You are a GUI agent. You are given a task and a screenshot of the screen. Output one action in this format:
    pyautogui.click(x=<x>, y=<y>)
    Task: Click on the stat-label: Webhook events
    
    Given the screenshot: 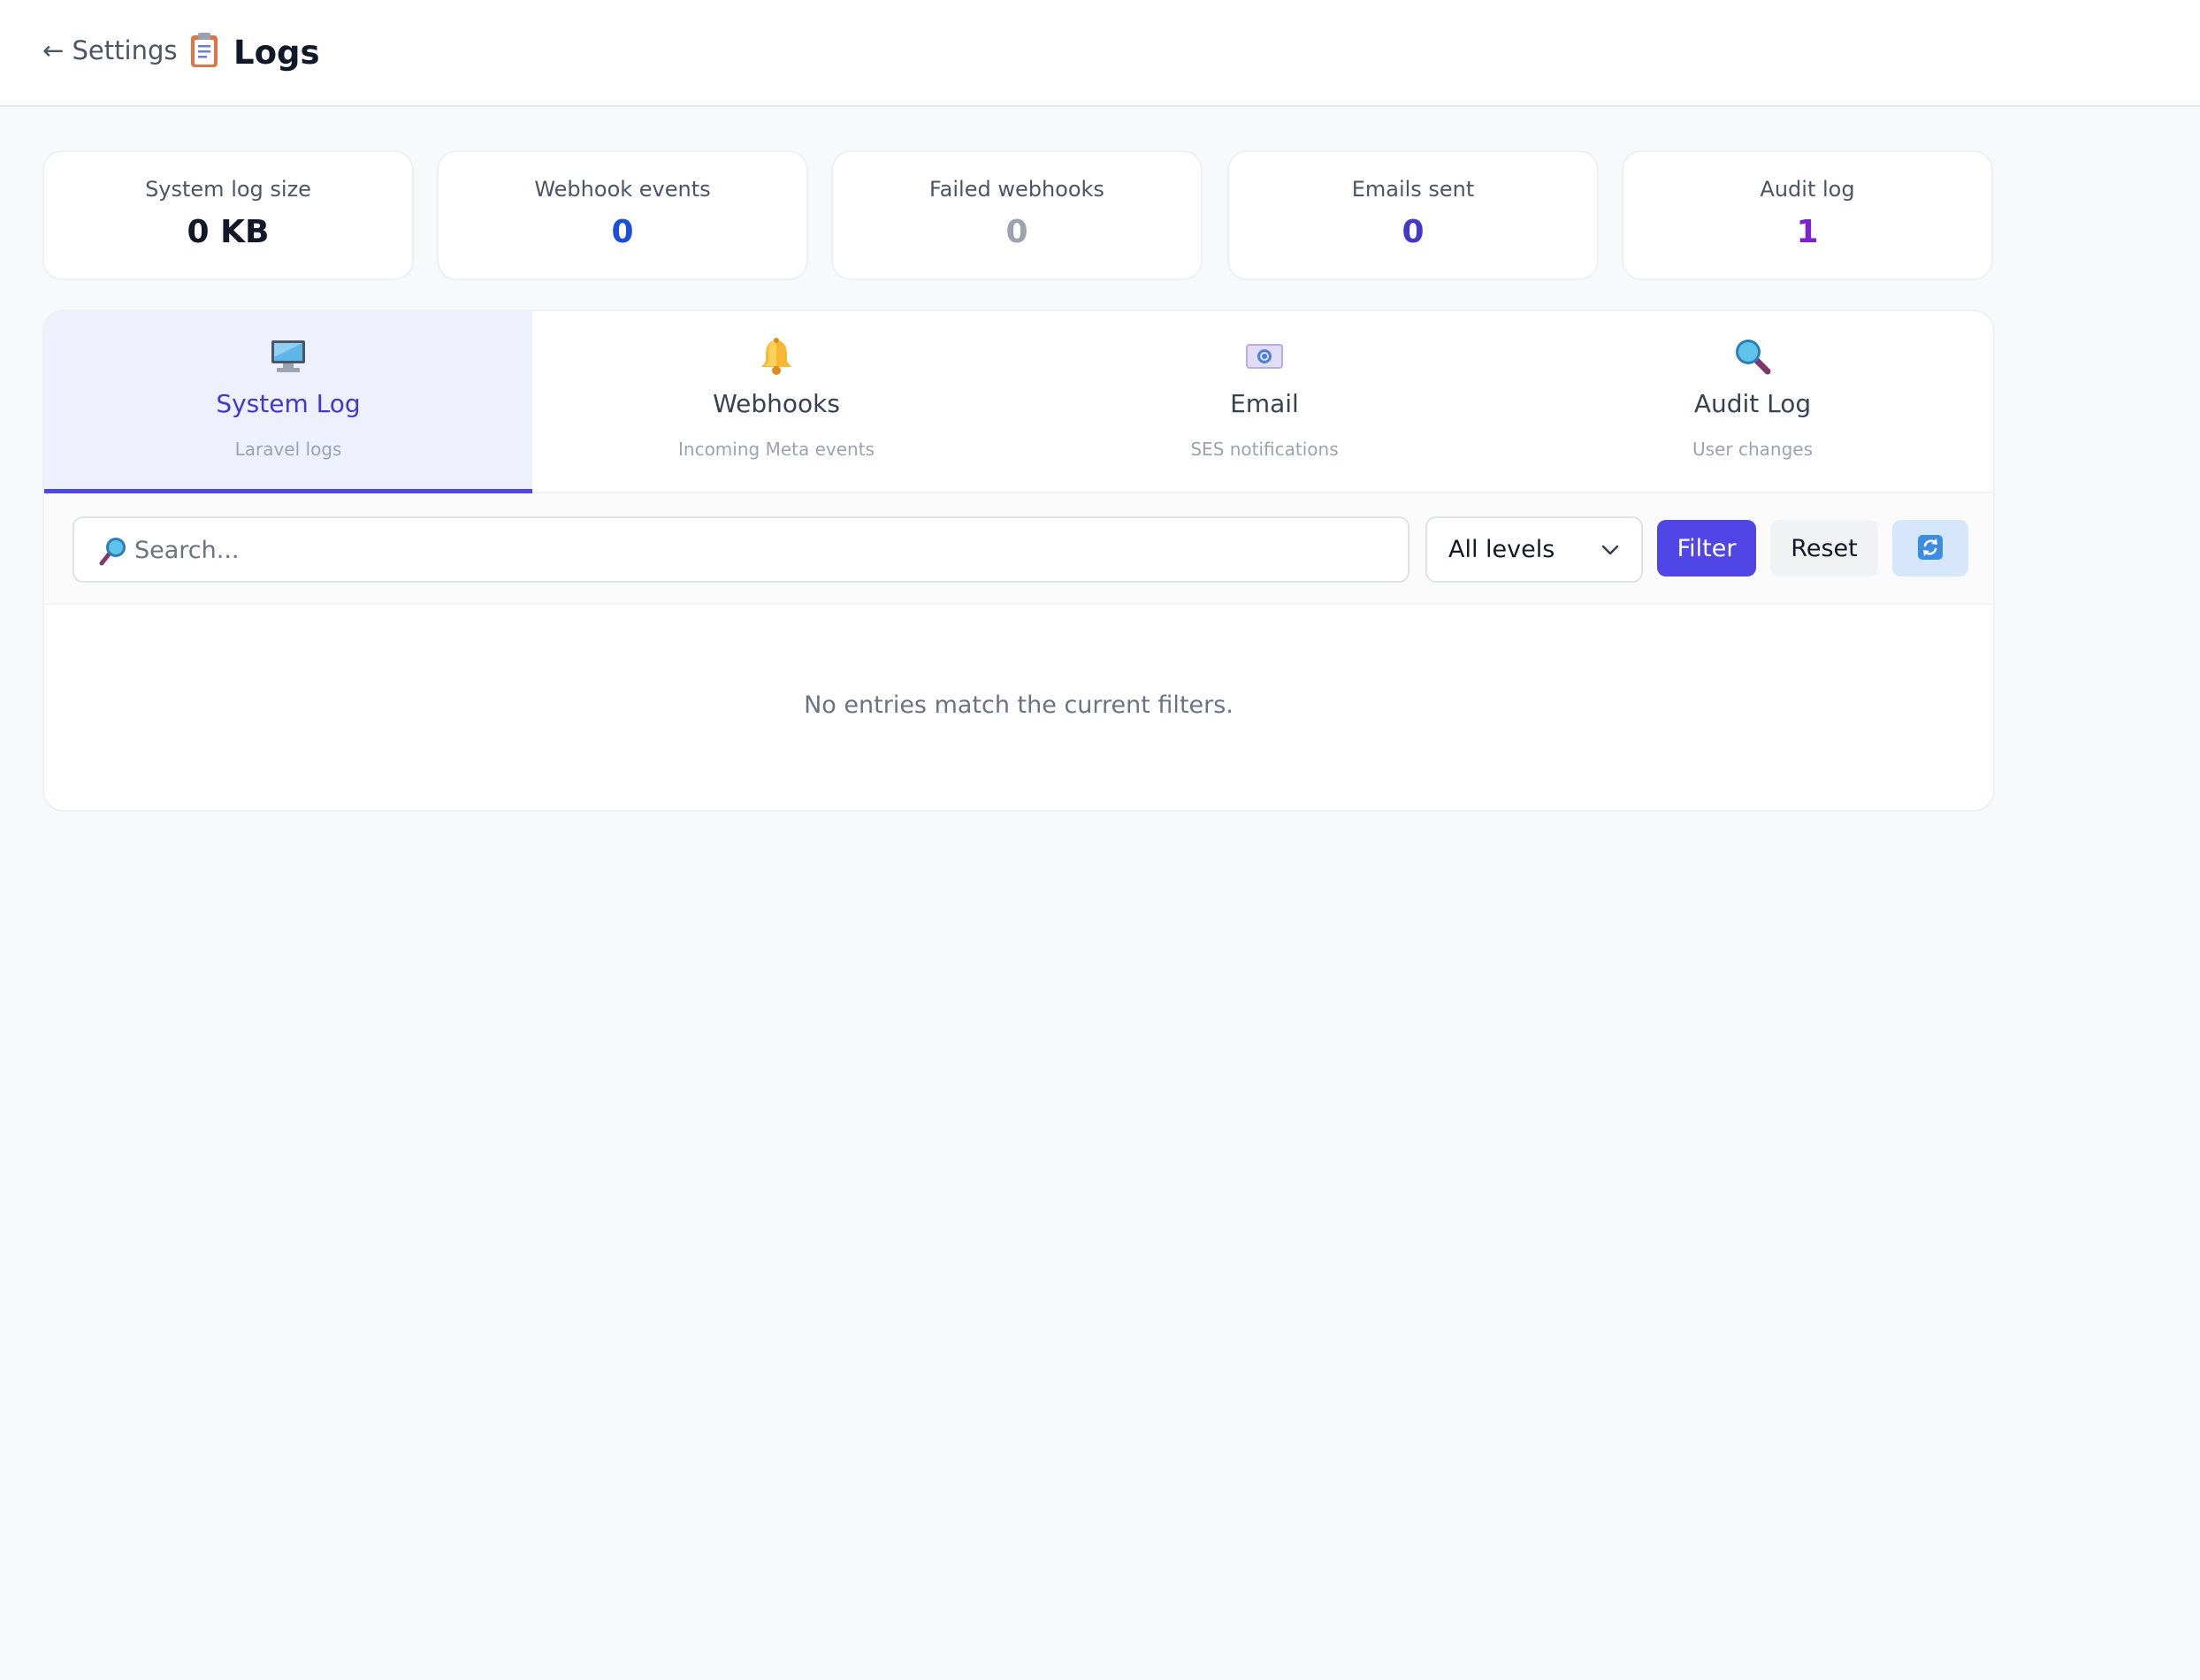 What is the action you would take?
    pyautogui.click(x=622, y=189)
    